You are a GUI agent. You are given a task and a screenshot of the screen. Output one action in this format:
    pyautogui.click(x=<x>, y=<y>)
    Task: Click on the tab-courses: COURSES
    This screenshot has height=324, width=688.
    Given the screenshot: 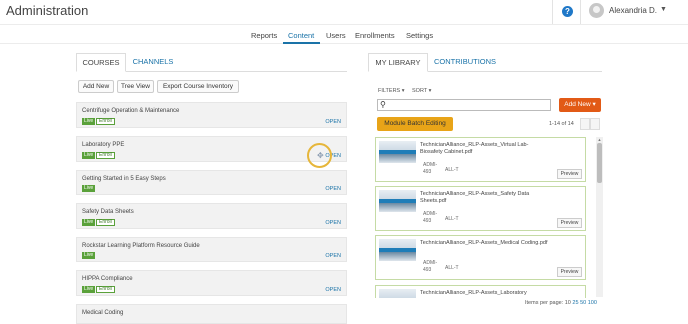 What is the action you would take?
    pyautogui.click(x=101, y=62)
    